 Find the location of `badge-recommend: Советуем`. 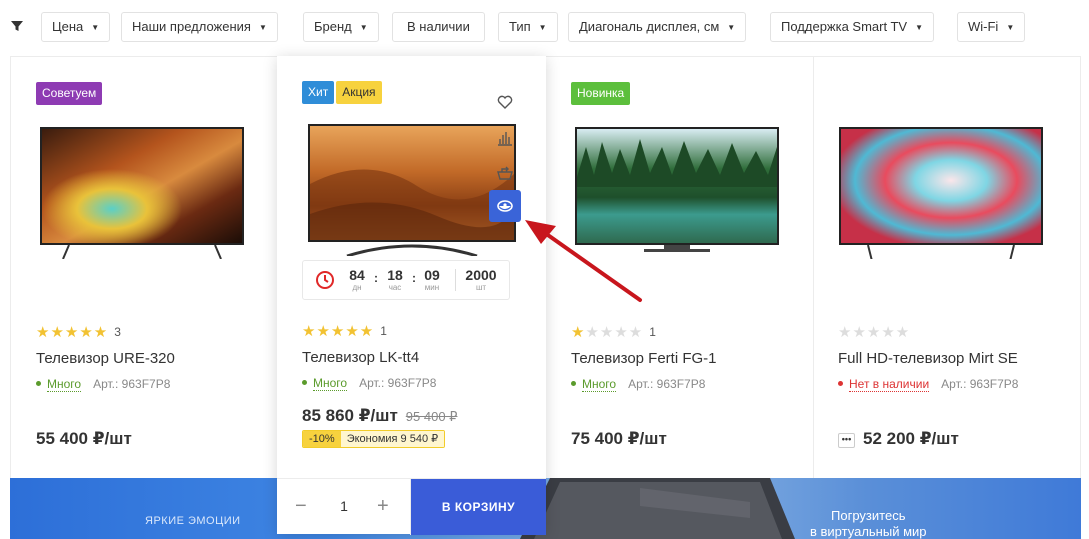

badge-recommend: Советуем is located at coordinates (69, 93).